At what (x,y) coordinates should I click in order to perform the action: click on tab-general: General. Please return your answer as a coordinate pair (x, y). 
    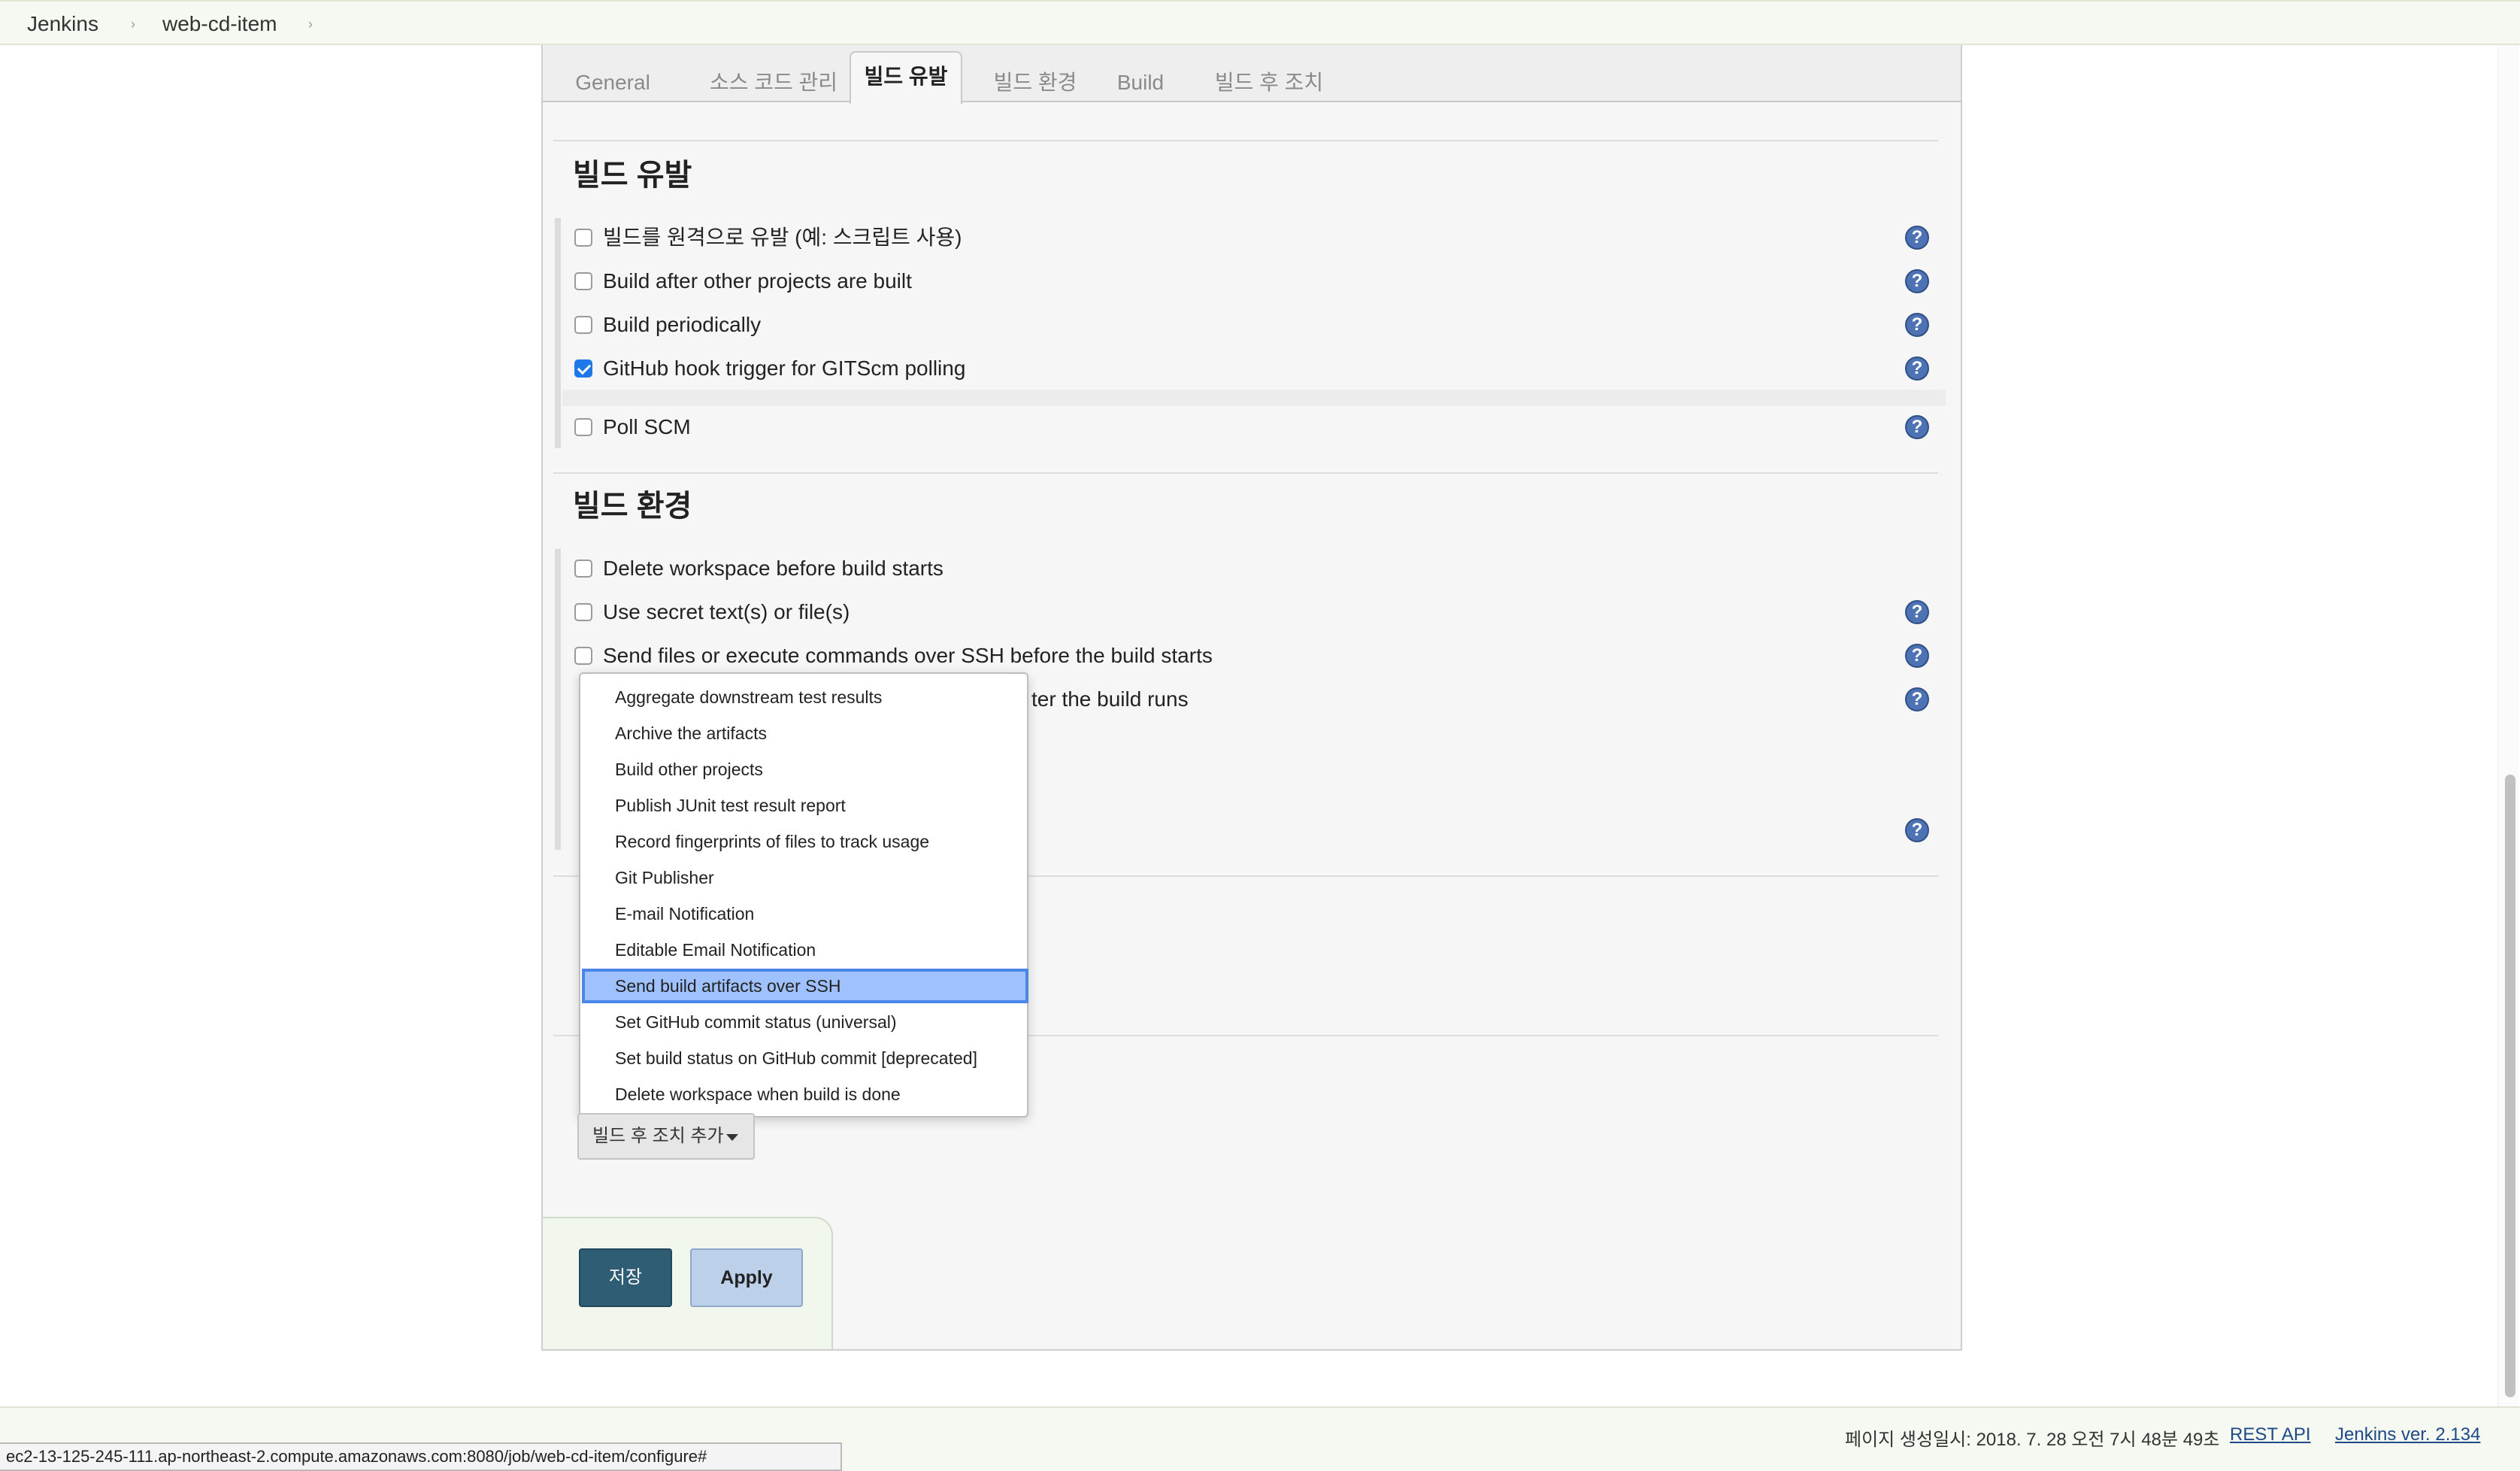
    Looking at the image, I should click on (612, 81).